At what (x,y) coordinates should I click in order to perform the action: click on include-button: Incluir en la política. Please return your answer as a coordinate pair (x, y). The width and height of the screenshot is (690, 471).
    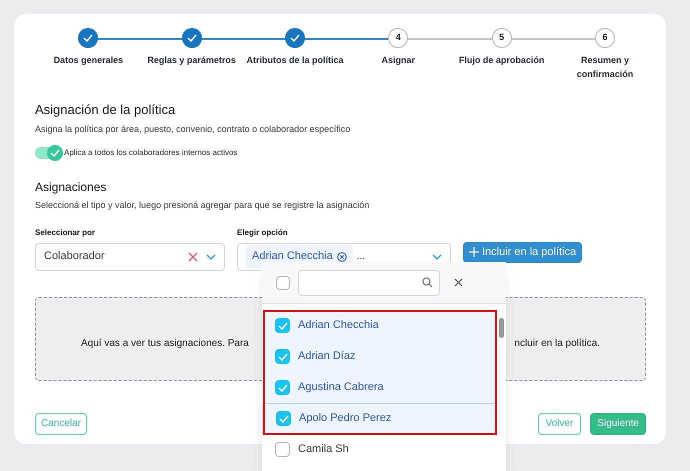
    Looking at the image, I should click on (522, 252).